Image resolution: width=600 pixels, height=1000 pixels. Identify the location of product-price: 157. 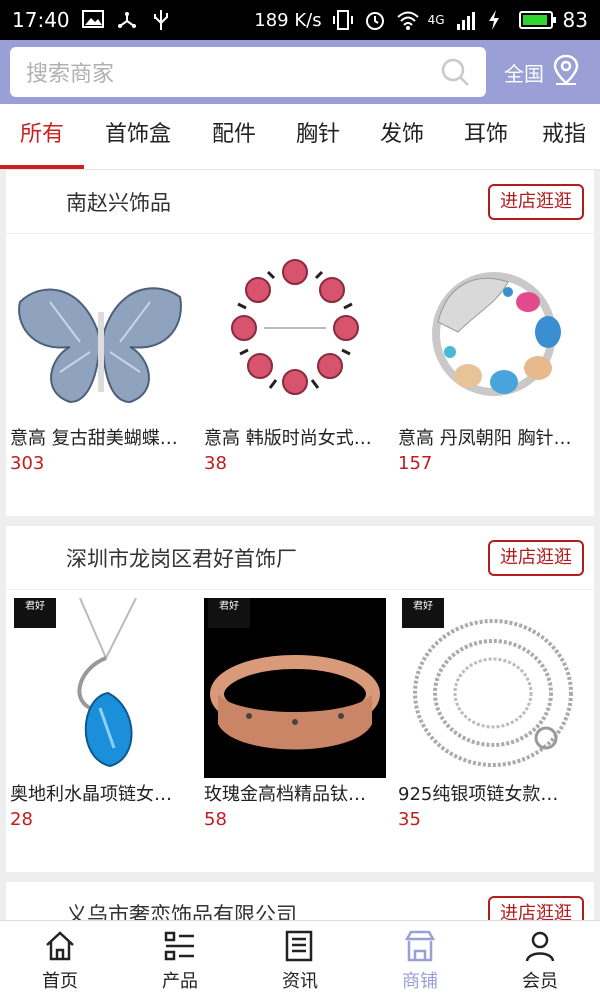
(415, 463).